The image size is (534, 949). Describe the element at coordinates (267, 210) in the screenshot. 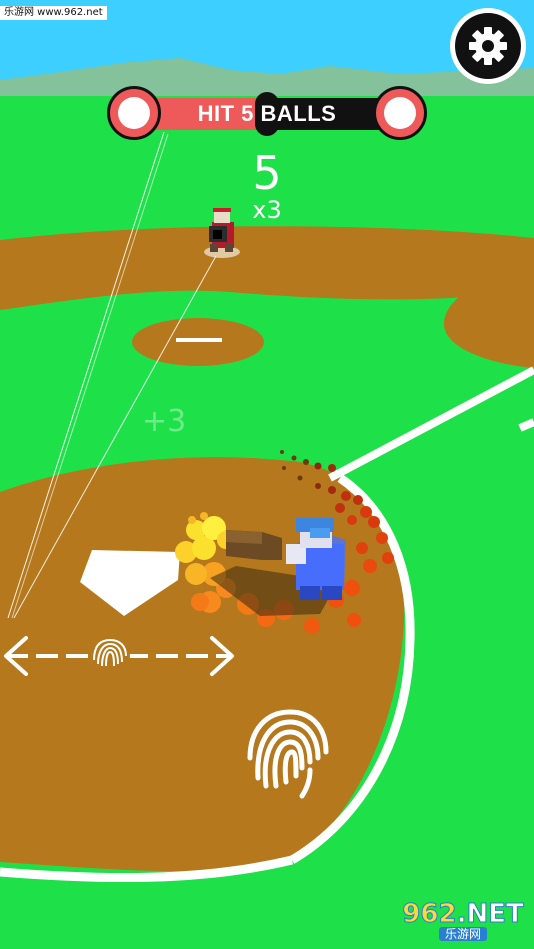

I see `score-multiplier: x3` at that location.